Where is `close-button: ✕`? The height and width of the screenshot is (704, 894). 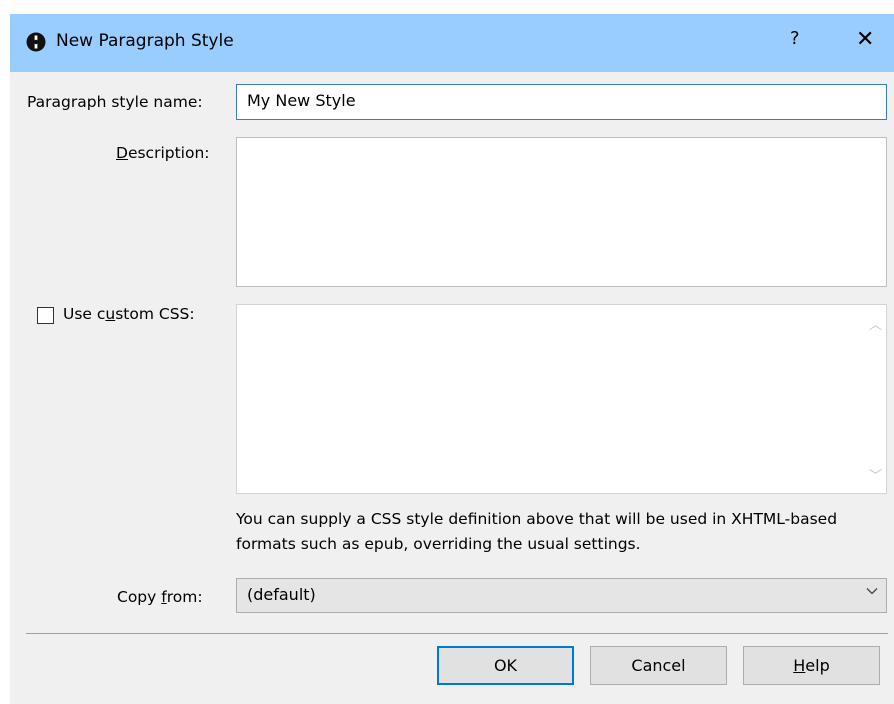 close-button: ✕ is located at coordinates (865, 39).